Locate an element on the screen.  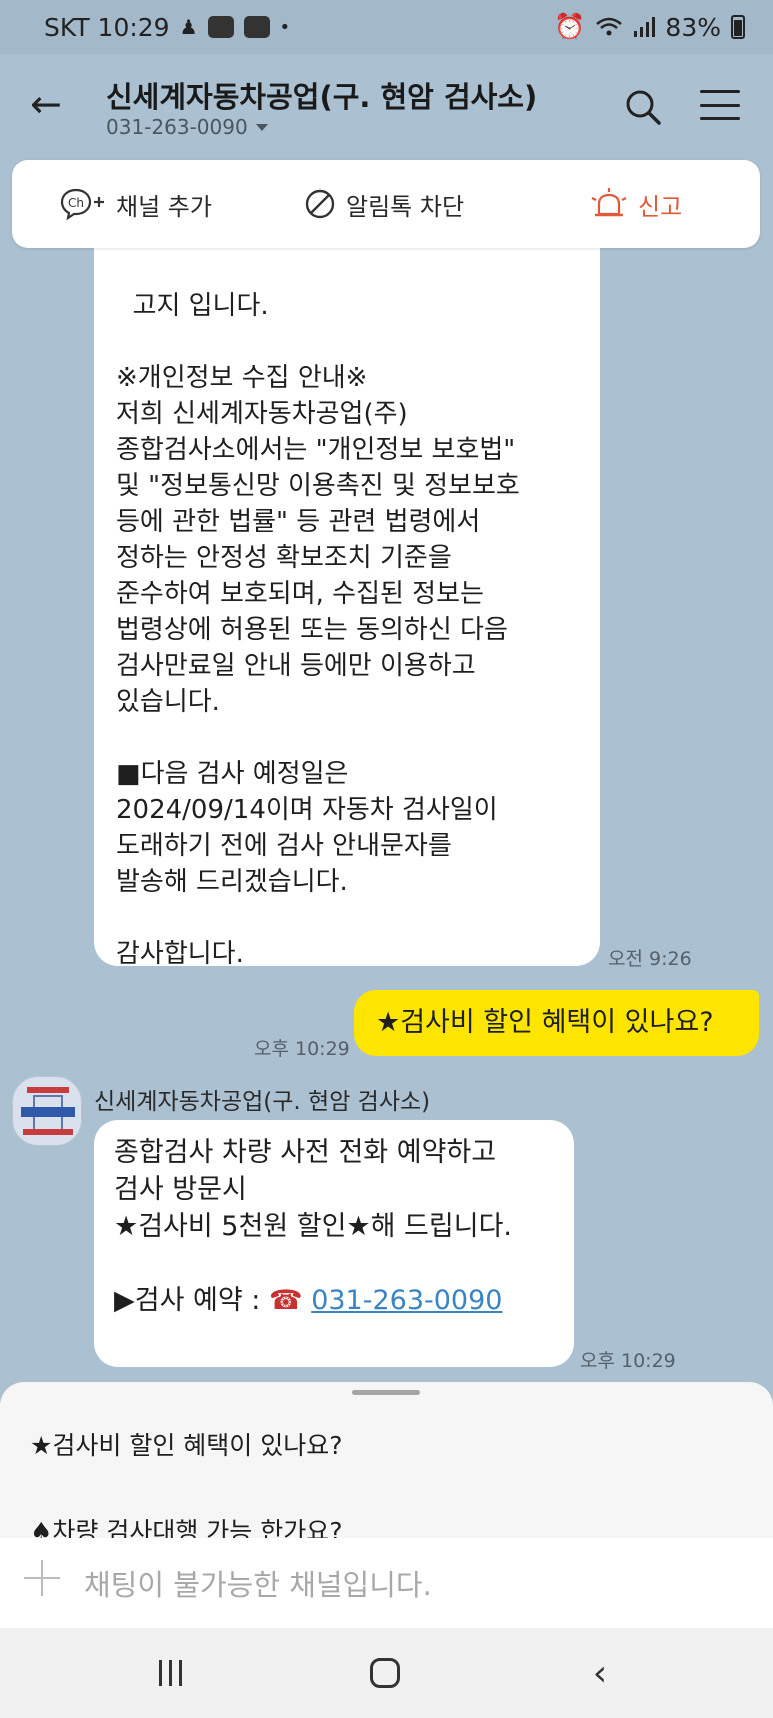
block-icon is located at coordinates (320, 204).